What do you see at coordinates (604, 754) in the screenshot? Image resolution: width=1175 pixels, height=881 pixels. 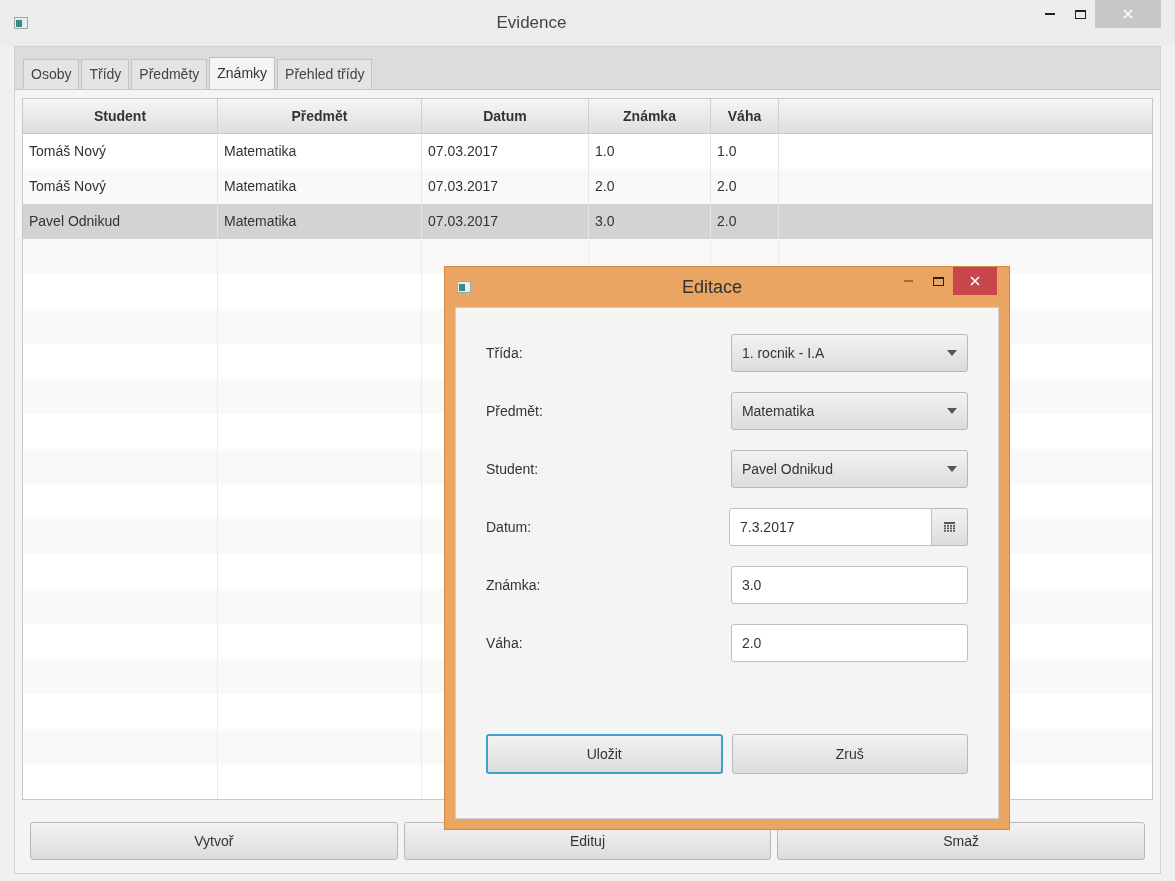 I see `dialog-button: Uložit` at bounding box center [604, 754].